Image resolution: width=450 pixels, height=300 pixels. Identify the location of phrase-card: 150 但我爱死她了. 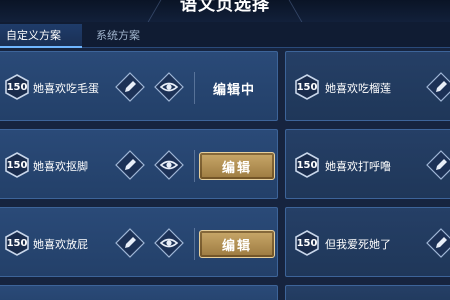
(367, 242).